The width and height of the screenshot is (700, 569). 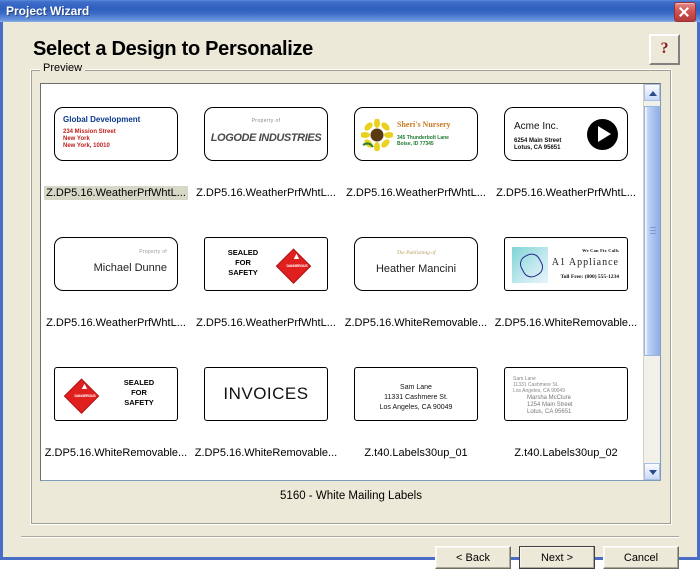 What do you see at coordinates (589, 277) in the screenshot?
I see `design-toll-free: Toll Free: (800) 555-1234` at bounding box center [589, 277].